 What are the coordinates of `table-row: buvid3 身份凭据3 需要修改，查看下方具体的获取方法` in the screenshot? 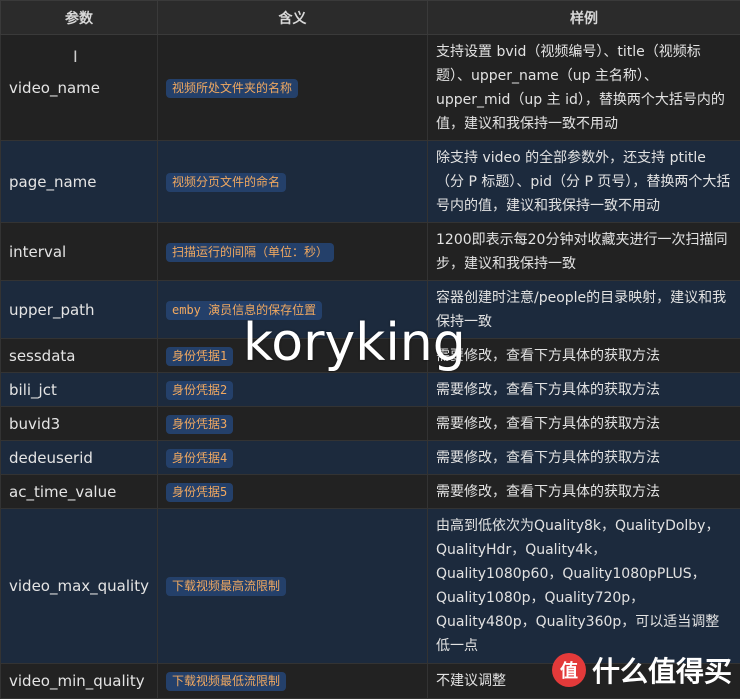 It's located at (370, 424).